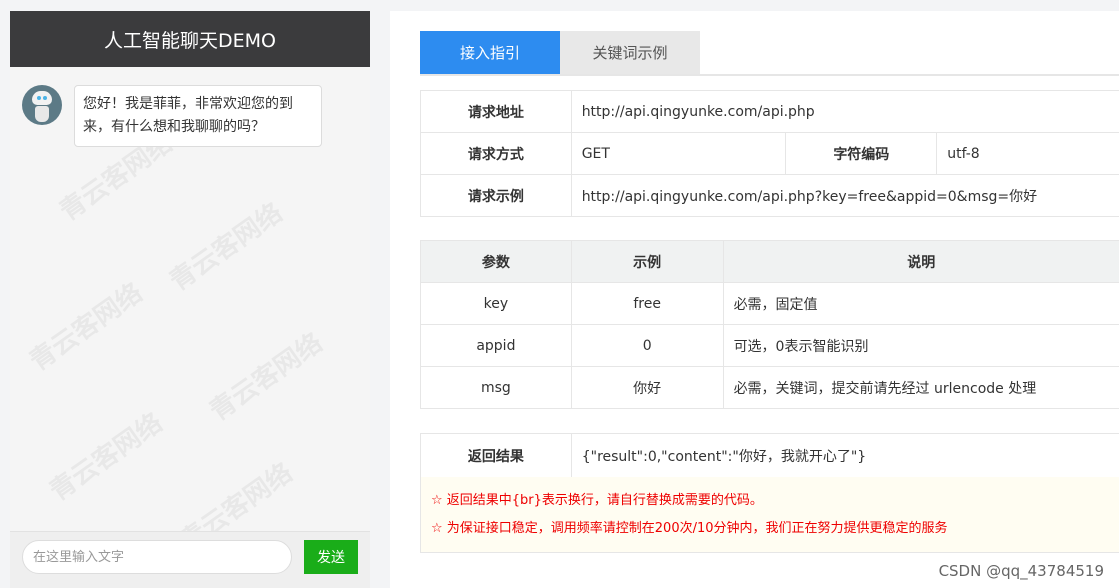 The height and width of the screenshot is (588, 1119). What do you see at coordinates (844, 455) in the screenshot?
I see `result-value: {"result":0,"content":"你好，我就开心了"}` at bounding box center [844, 455].